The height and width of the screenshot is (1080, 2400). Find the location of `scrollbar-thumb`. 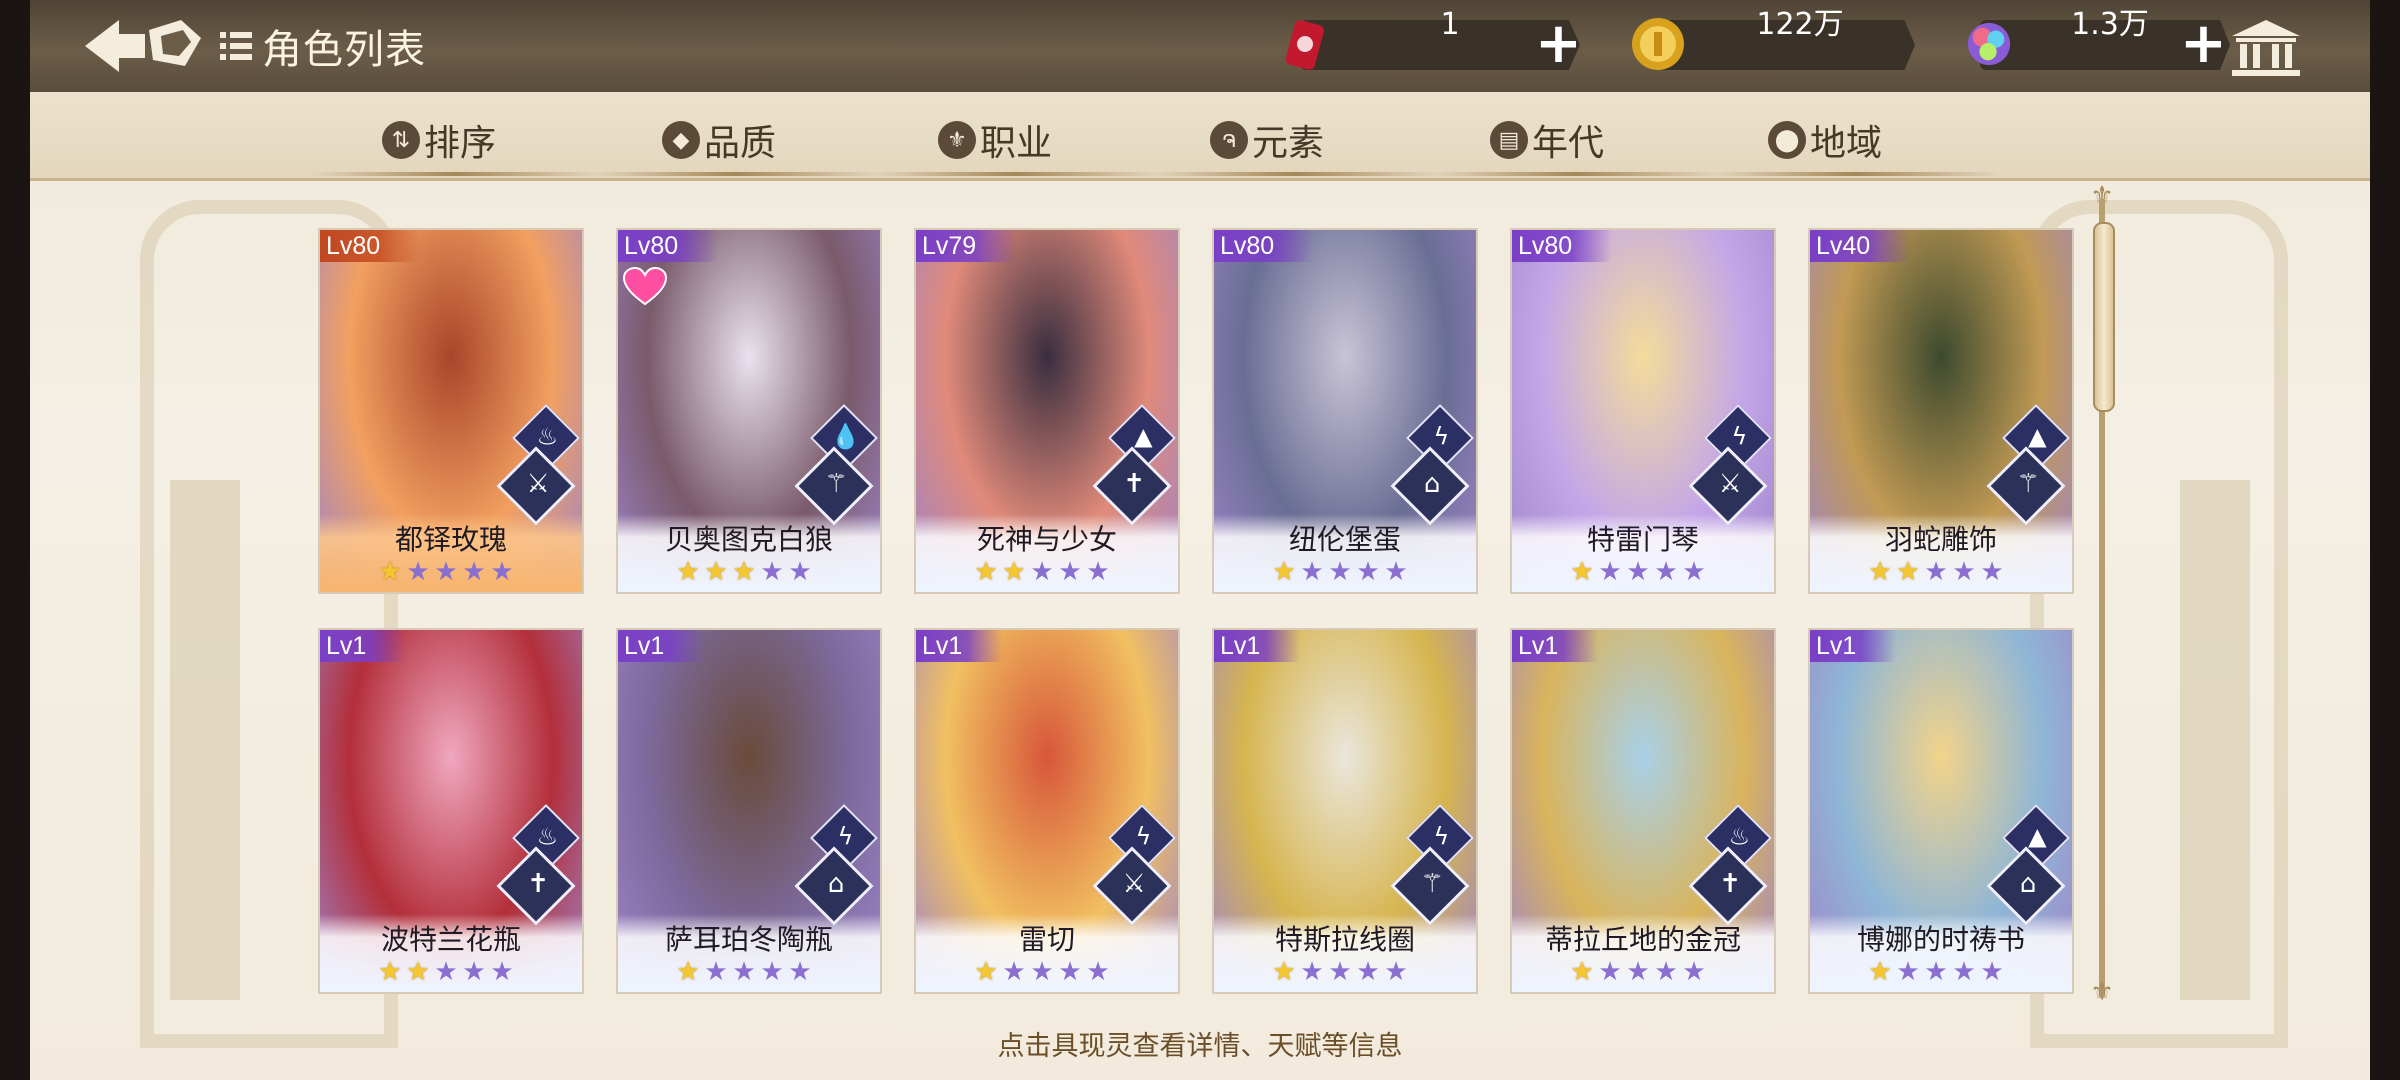

scrollbar-thumb is located at coordinates (2104, 317).